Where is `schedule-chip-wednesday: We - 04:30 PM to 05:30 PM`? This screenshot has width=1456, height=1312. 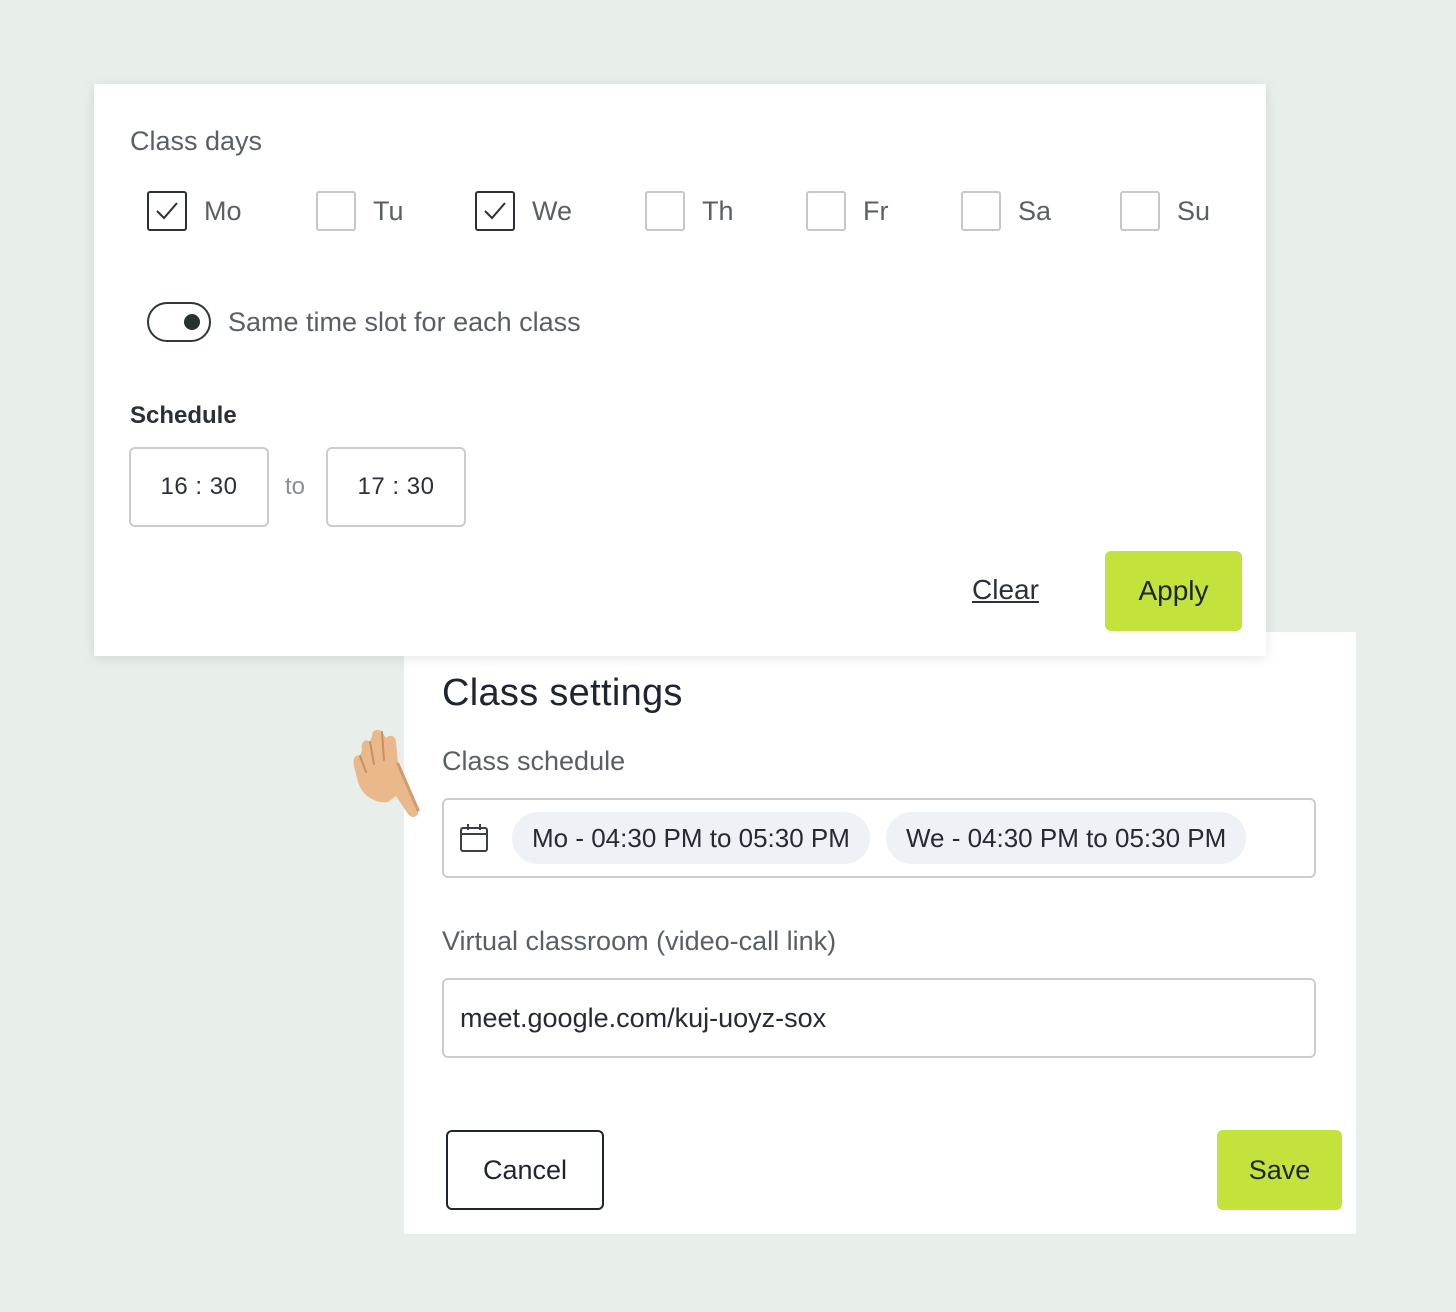
schedule-chip-wednesday: We - 04:30 PM to 05:30 PM is located at coordinates (1066, 838).